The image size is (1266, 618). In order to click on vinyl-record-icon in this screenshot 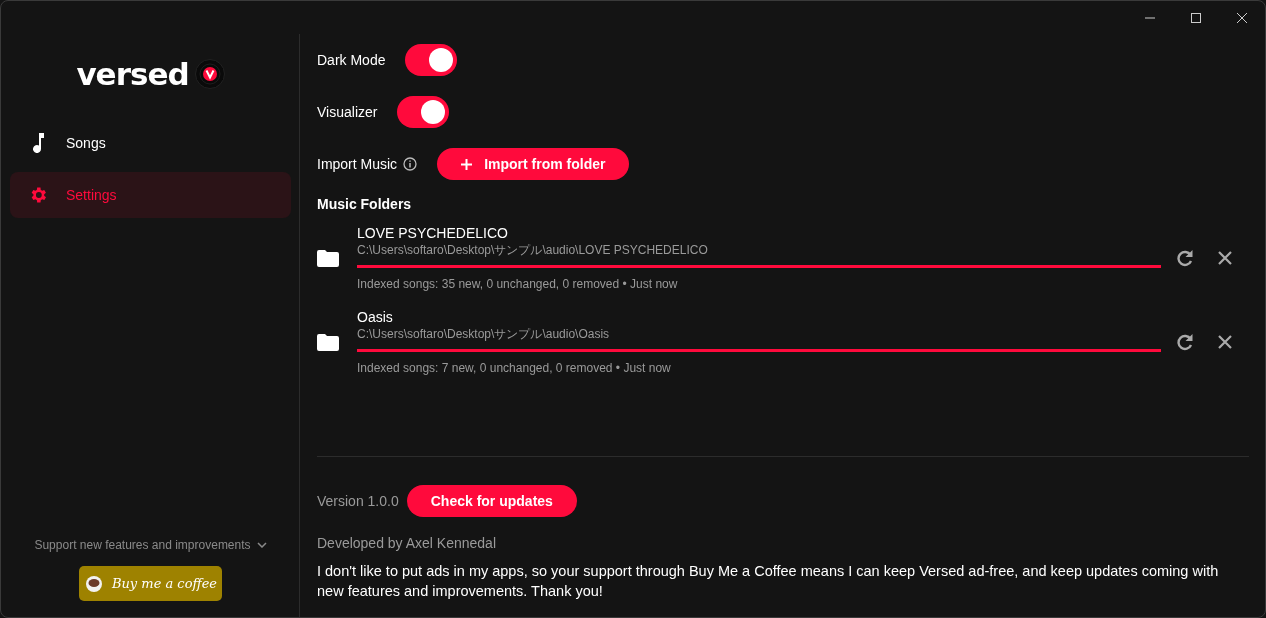, I will do `click(209, 74)`.